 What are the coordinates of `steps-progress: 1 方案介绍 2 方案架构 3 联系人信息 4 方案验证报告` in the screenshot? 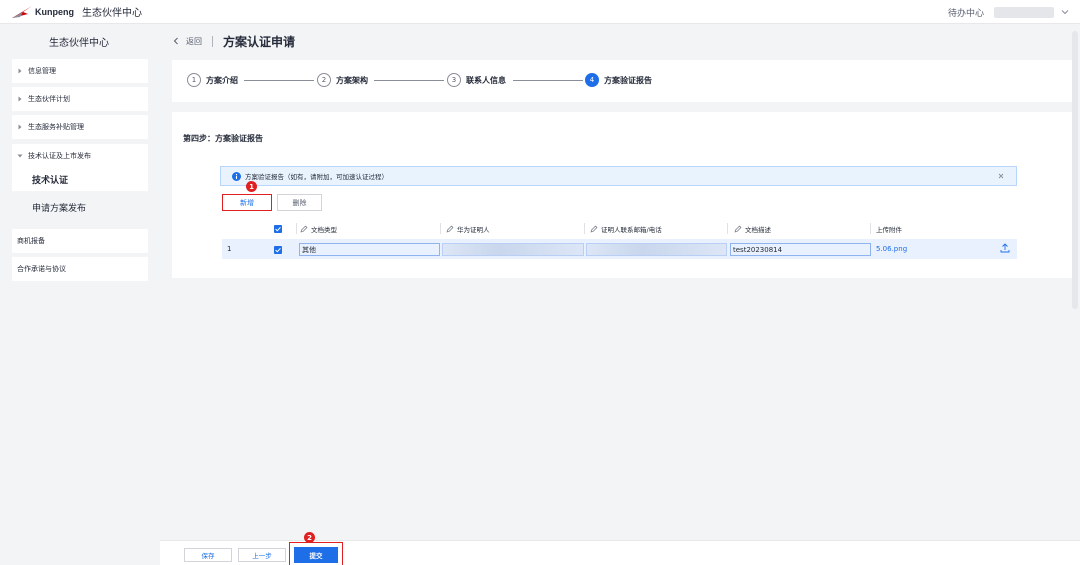 It's located at (622, 81).